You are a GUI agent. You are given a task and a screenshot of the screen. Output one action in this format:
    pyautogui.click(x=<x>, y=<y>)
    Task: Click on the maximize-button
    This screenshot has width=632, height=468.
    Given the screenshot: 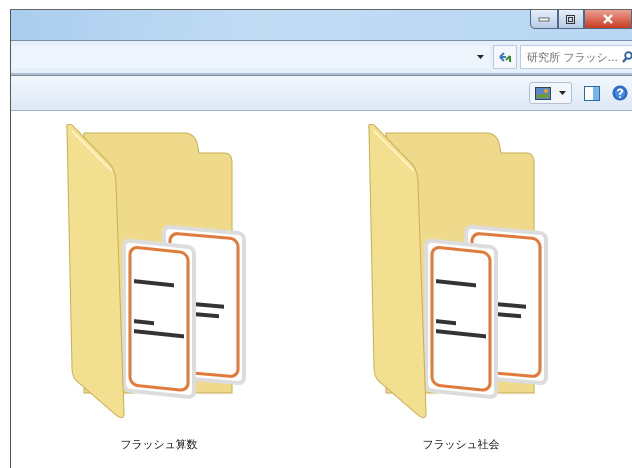 What is the action you would take?
    pyautogui.click(x=571, y=19)
    